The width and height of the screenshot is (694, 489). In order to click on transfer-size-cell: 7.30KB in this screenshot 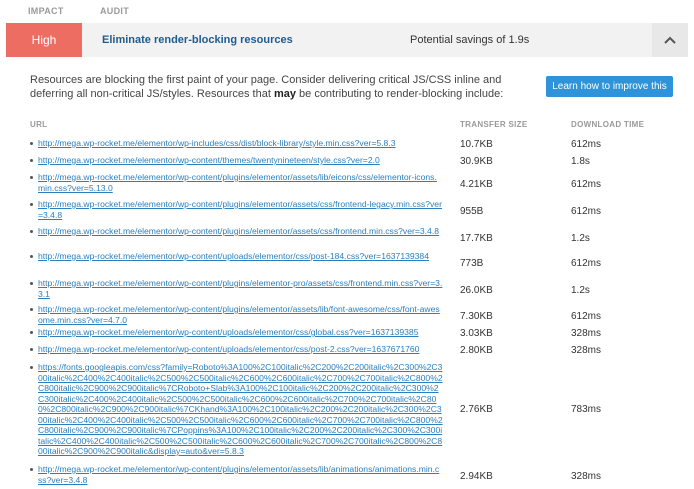, I will do `click(476, 316)`.